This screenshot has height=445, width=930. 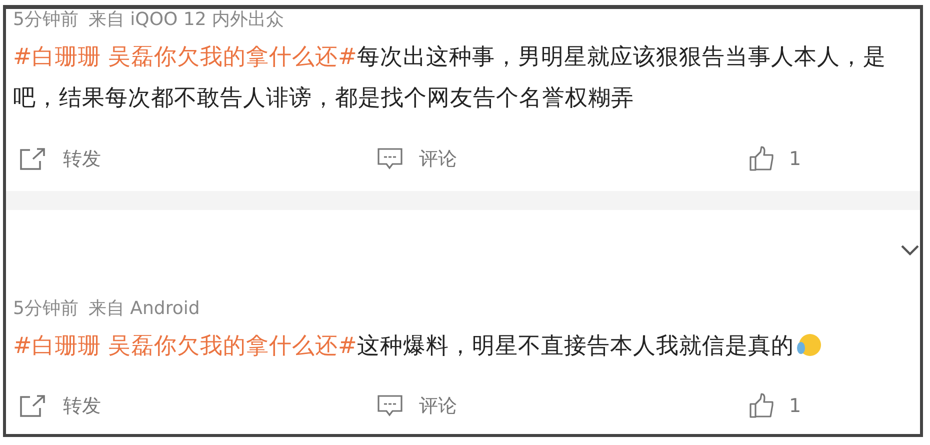 What do you see at coordinates (466, 346) in the screenshot?
I see `post-text: #白珊珊 吴磊你欠我的拿什么还#这种爆料，明星不直接告本人我就信是真的` at bounding box center [466, 346].